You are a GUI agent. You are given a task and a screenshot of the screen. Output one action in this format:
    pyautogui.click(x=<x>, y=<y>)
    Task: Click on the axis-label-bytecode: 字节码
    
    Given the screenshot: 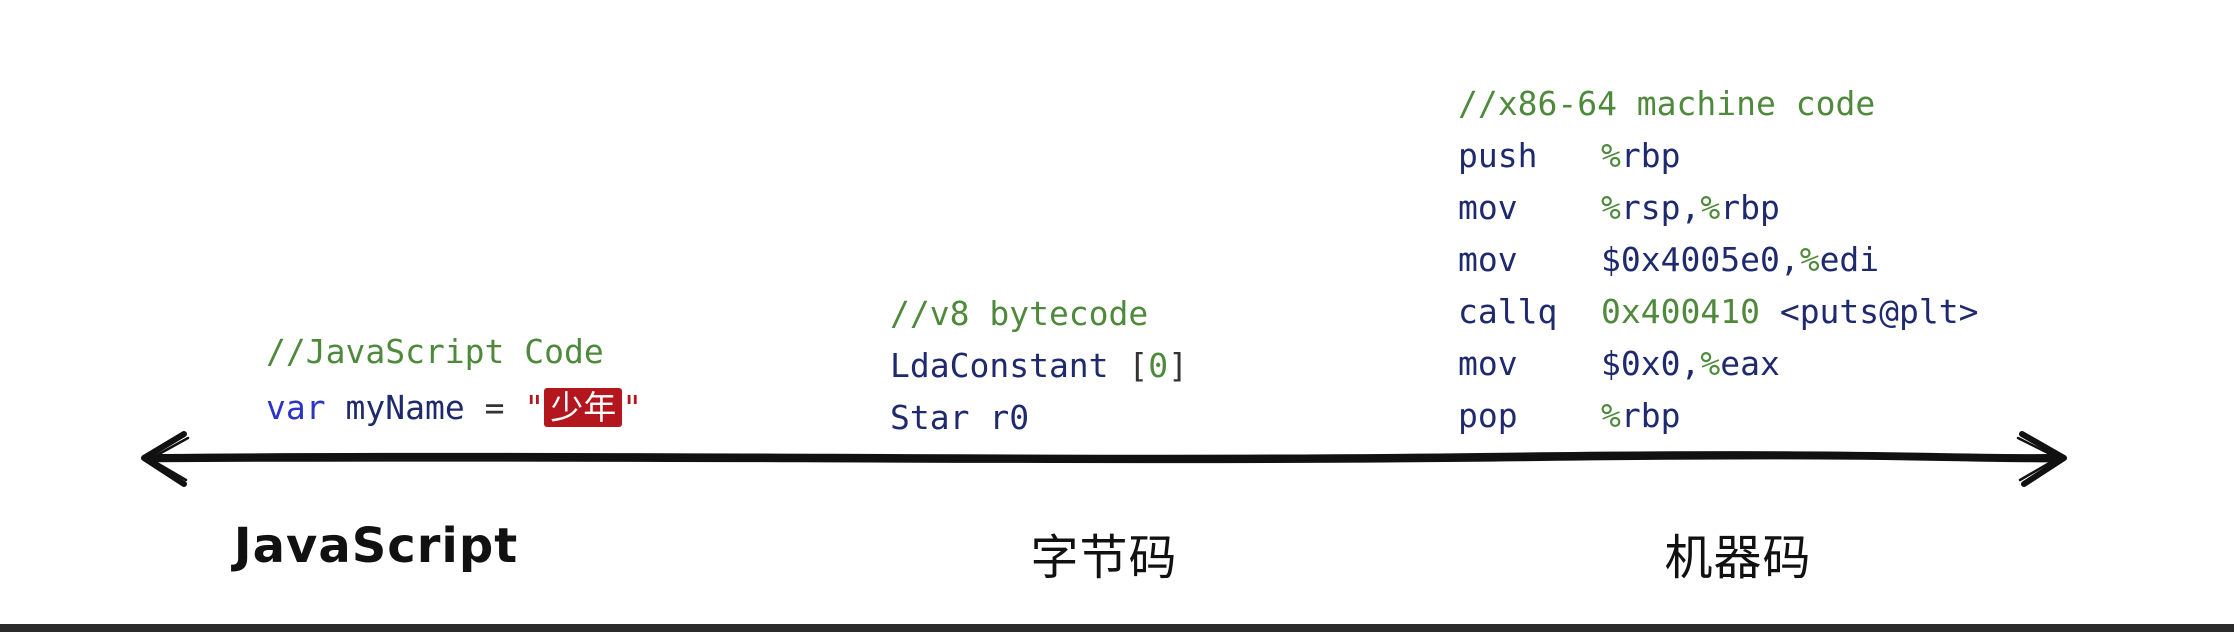 What is the action you would take?
    pyautogui.click(x=1104, y=558)
    